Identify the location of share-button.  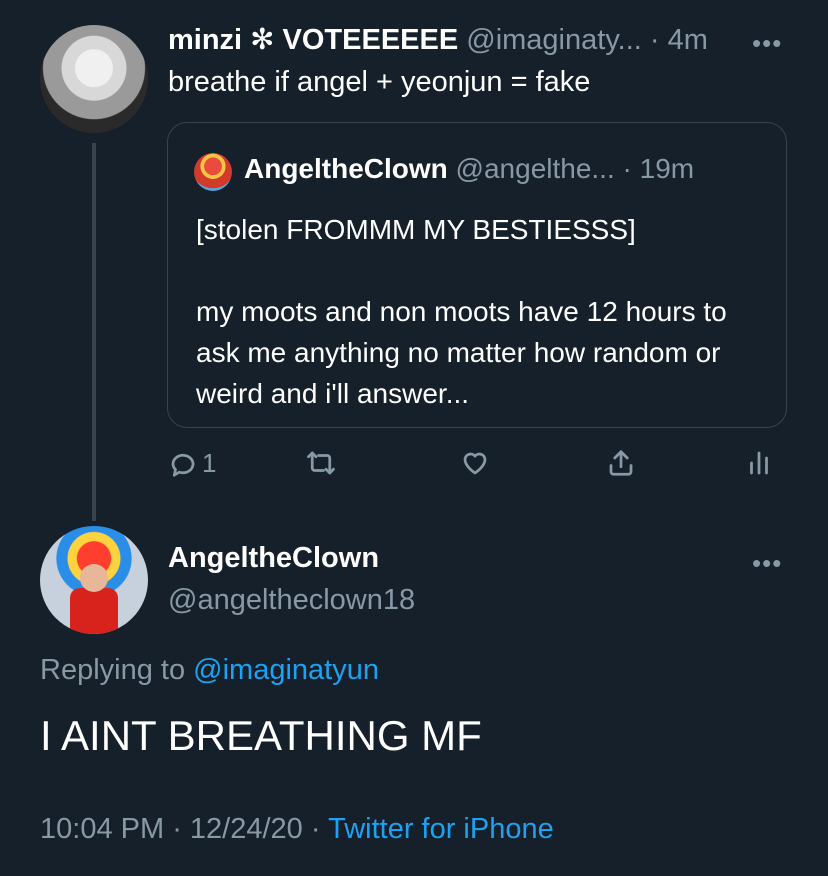
(621, 463).